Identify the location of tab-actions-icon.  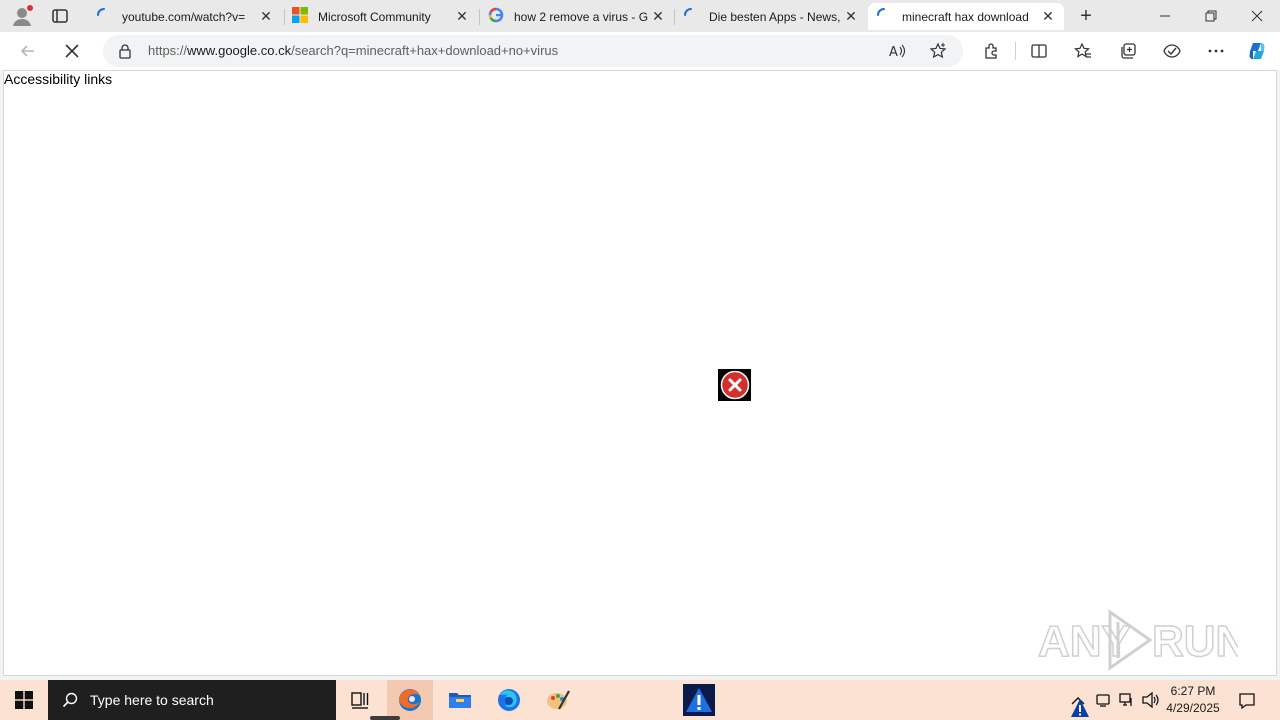
(60, 16).